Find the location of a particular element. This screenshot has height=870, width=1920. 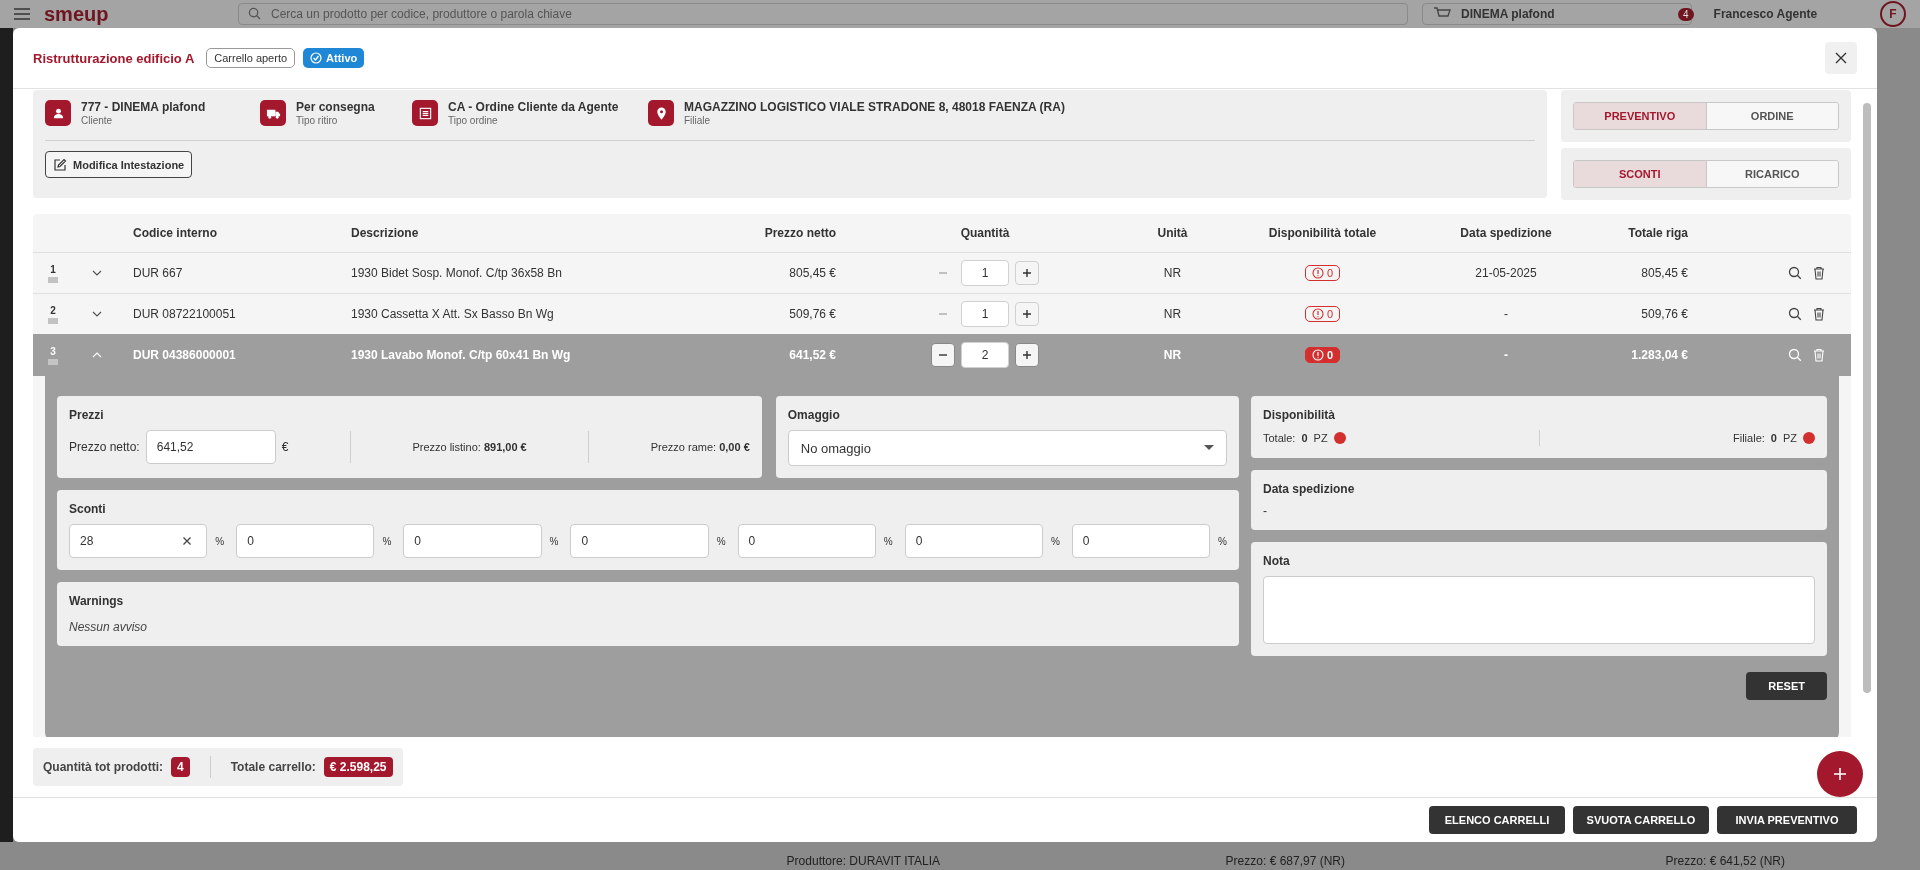

reset-button: RESET is located at coordinates (1786, 686).